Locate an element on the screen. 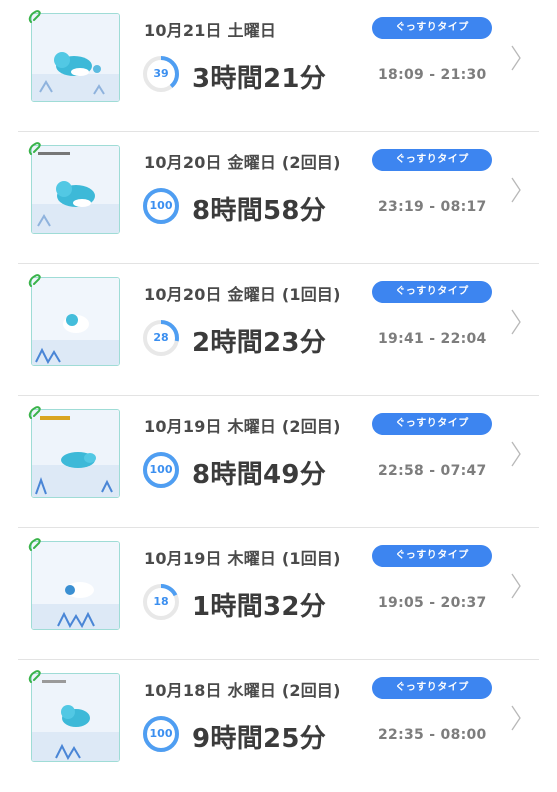 This screenshot has height=792, width=557. sleep-time-range: 22:58 - 07:47 is located at coordinates (432, 471).